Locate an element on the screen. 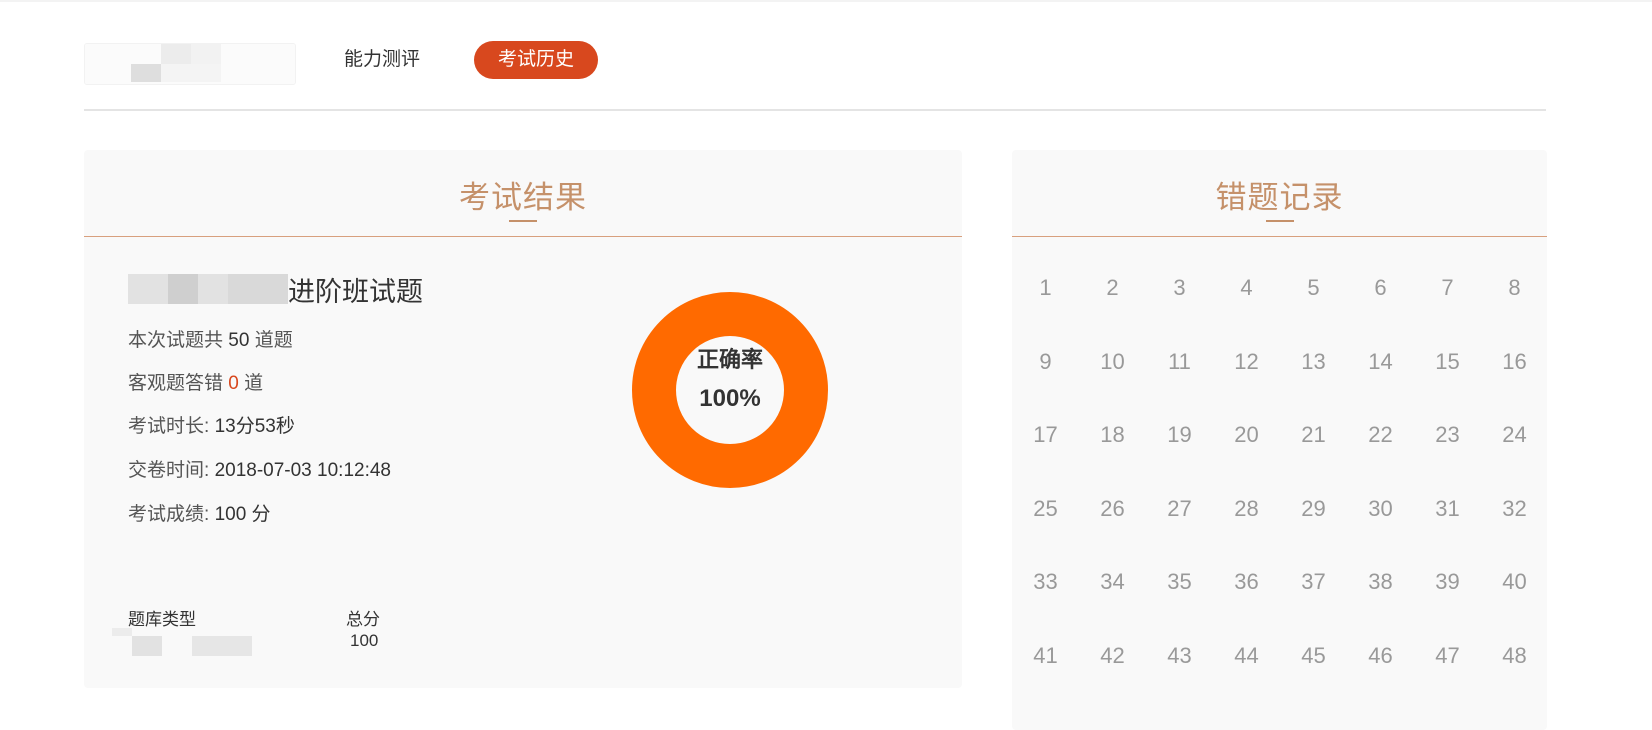  question-number: 44 is located at coordinates (1246, 656).